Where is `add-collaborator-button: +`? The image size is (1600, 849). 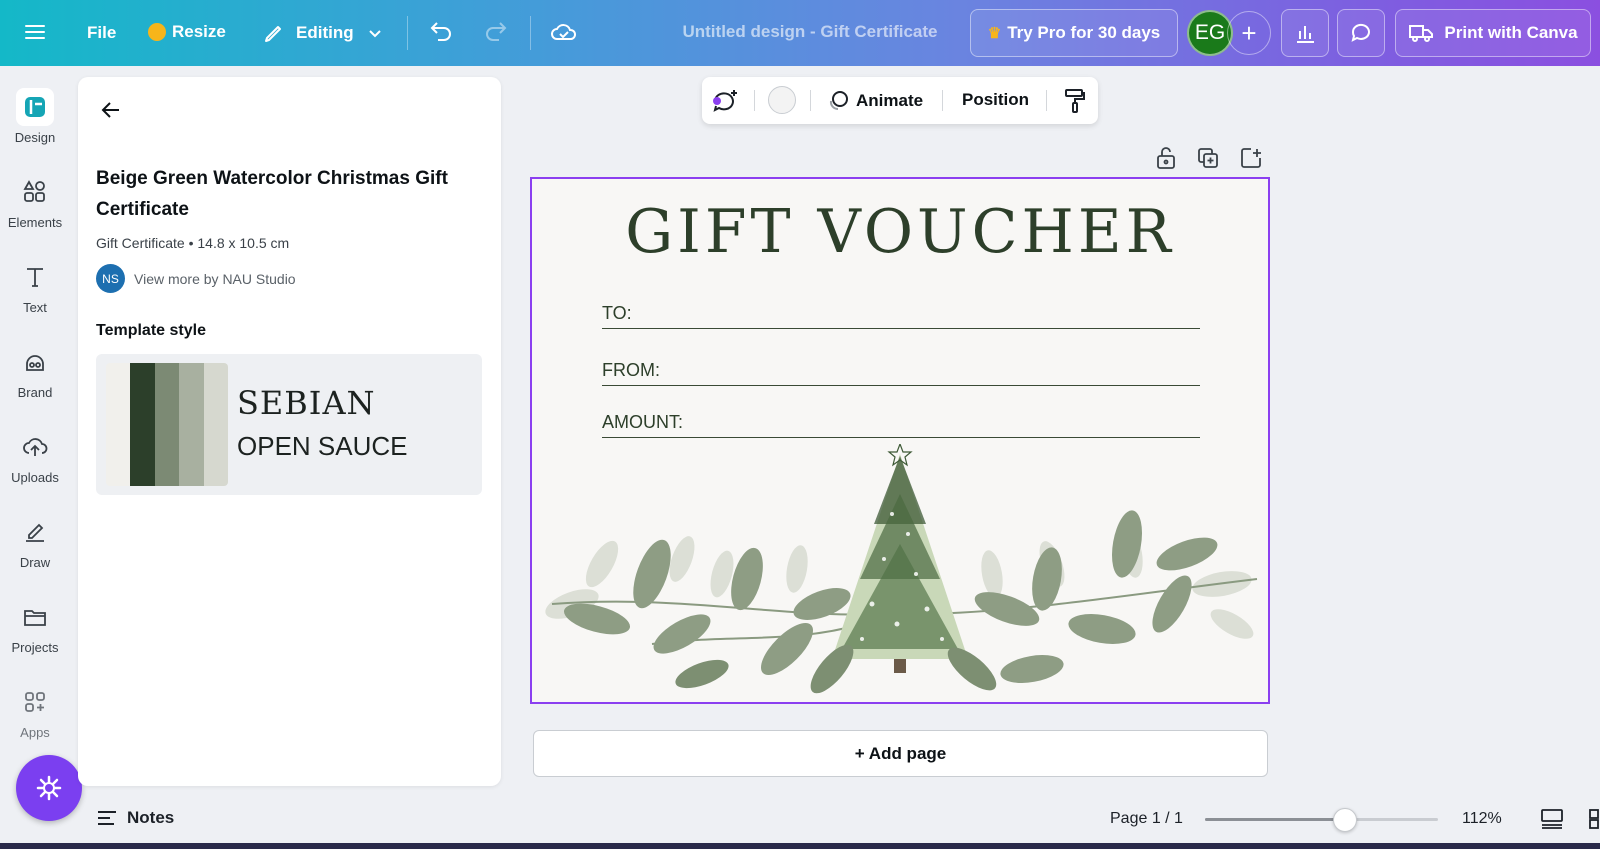 add-collaborator-button: + is located at coordinates (1249, 33).